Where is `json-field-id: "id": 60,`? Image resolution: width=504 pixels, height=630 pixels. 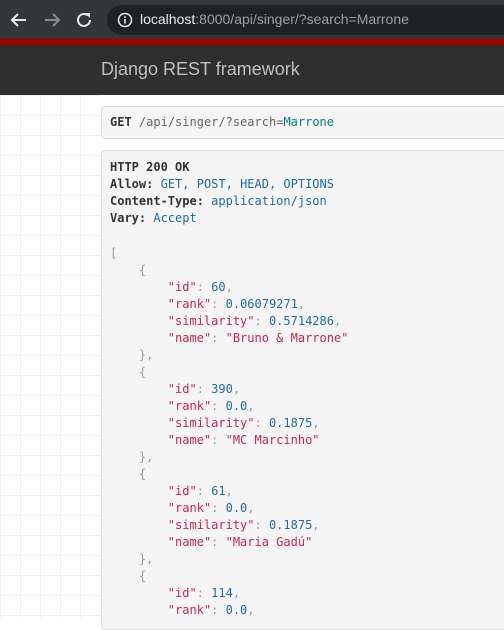 json-field-id: "id": 60, is located at coordinates (200, 287).